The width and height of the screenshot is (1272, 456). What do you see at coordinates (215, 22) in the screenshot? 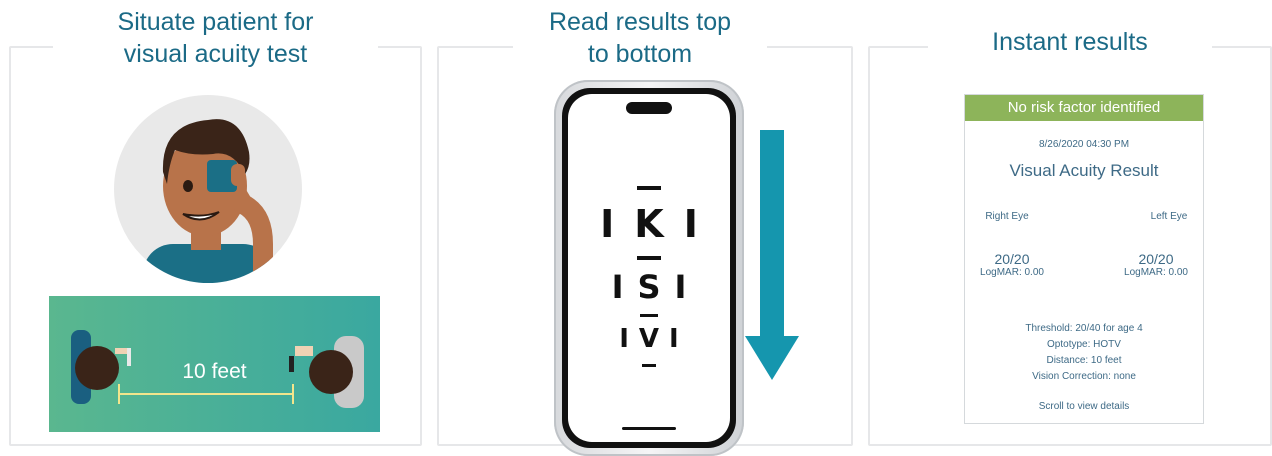
I see `setup-title-line1: Situate patient for` at bounding box center [215, 22].